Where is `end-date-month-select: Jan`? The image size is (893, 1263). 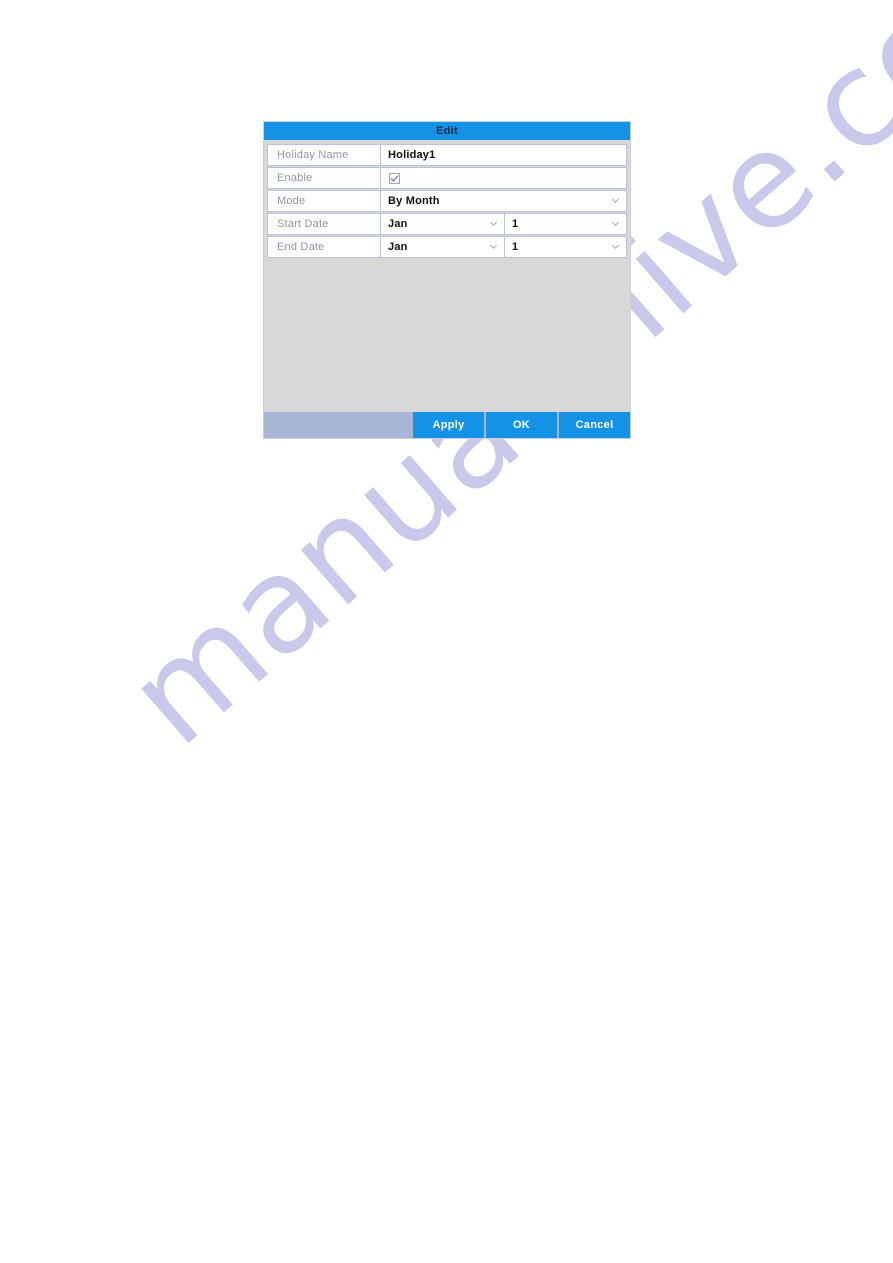
end-date-month-select: Jan is located at coordinates (443, 247).